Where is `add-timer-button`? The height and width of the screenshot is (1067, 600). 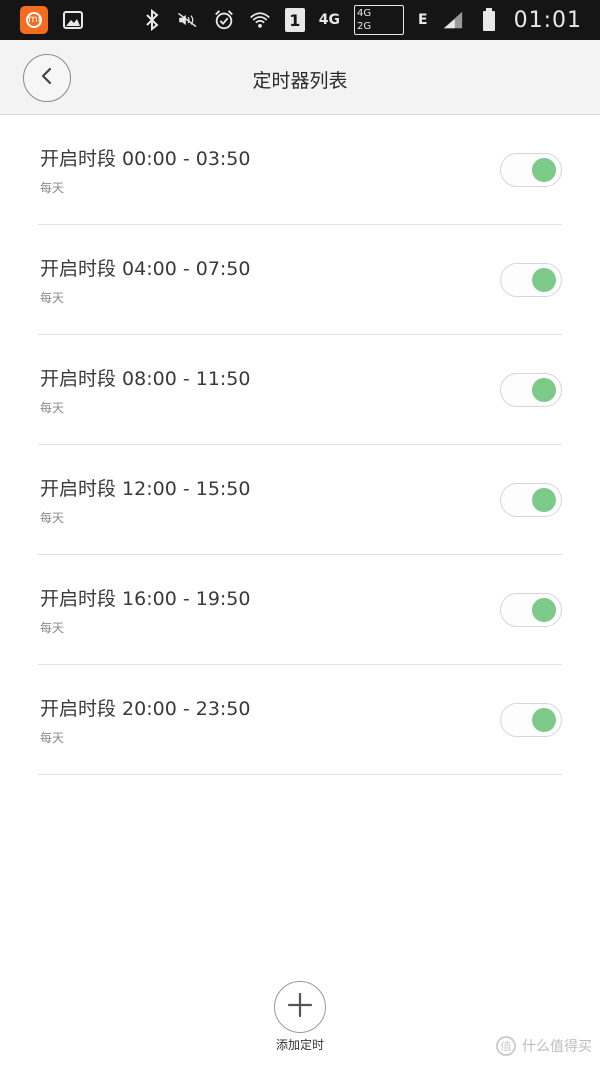
add-timer-button is located at coordinates (300, 1007).